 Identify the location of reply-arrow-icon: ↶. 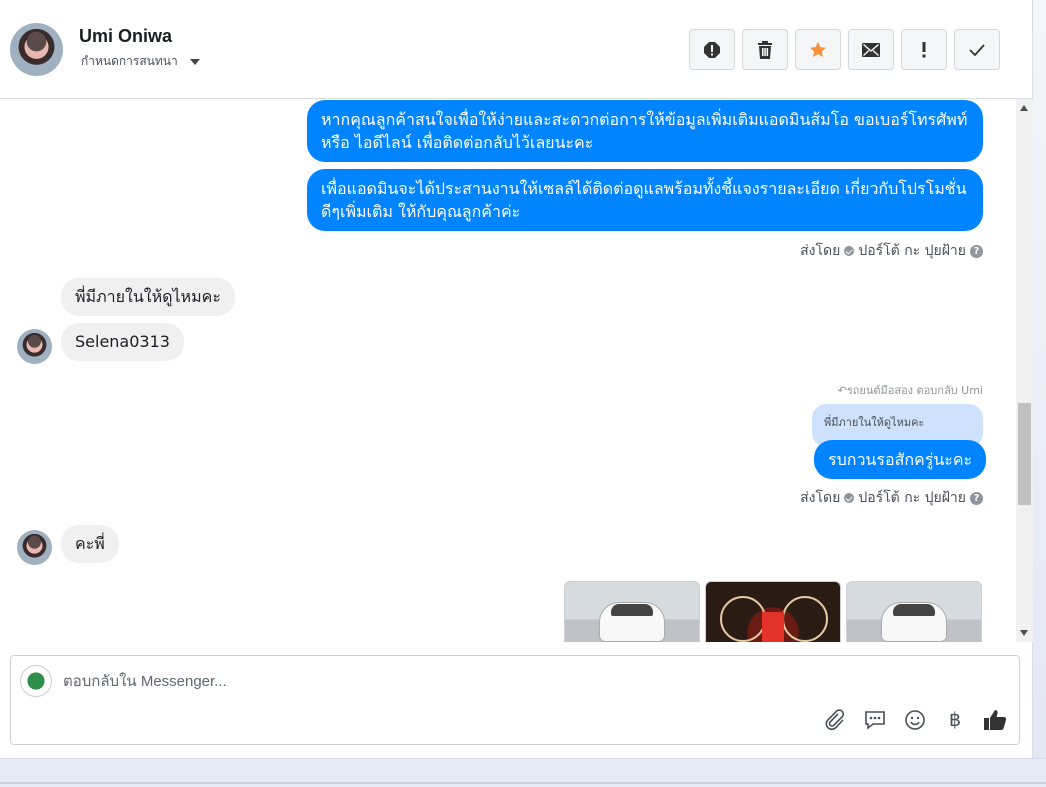
(842, 390).